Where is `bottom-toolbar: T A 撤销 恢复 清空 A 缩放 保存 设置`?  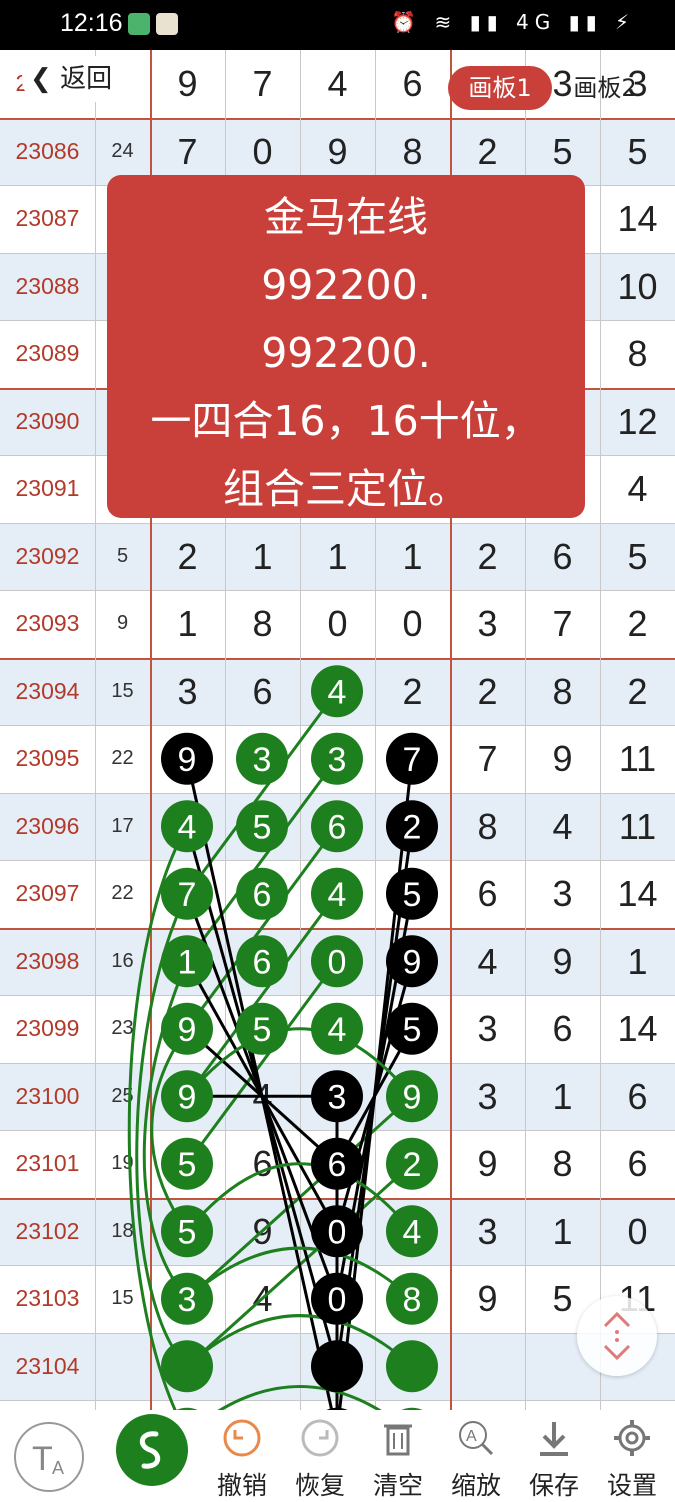
bottom-toolbar: T A 撤销 恢复 清空 A 缩放 保存 设置 is located at coordinates (337, 1455).